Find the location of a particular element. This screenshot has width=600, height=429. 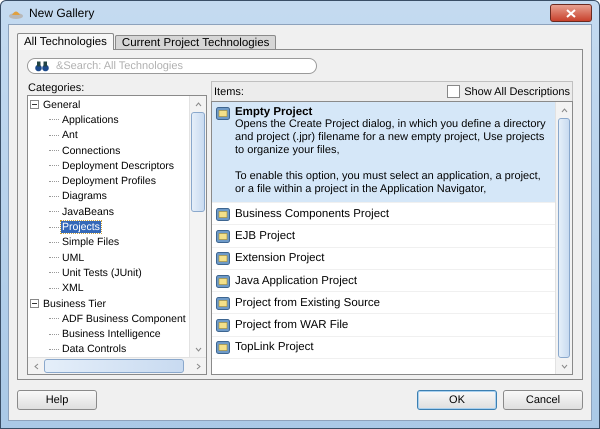

checkbox-label: Show All Descriptions is located at coordinates (517, 92).